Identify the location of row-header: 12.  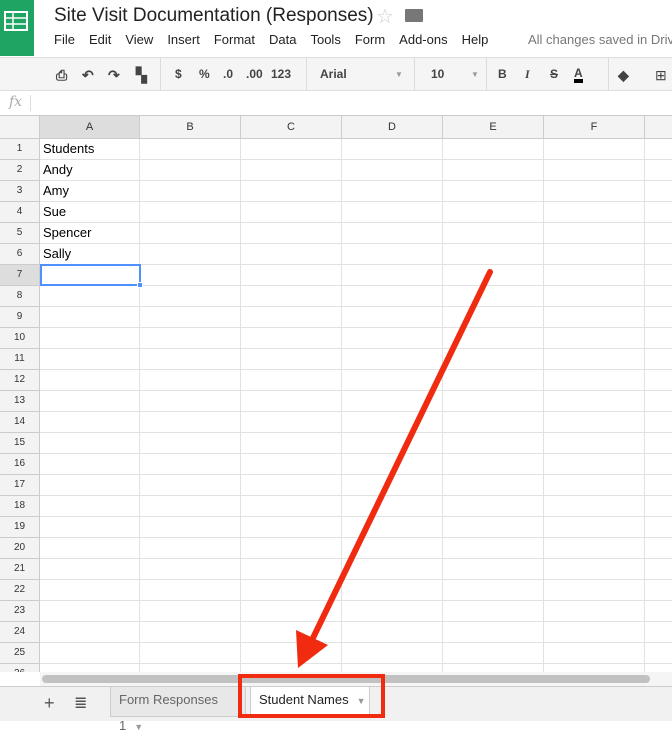
(20, 380).